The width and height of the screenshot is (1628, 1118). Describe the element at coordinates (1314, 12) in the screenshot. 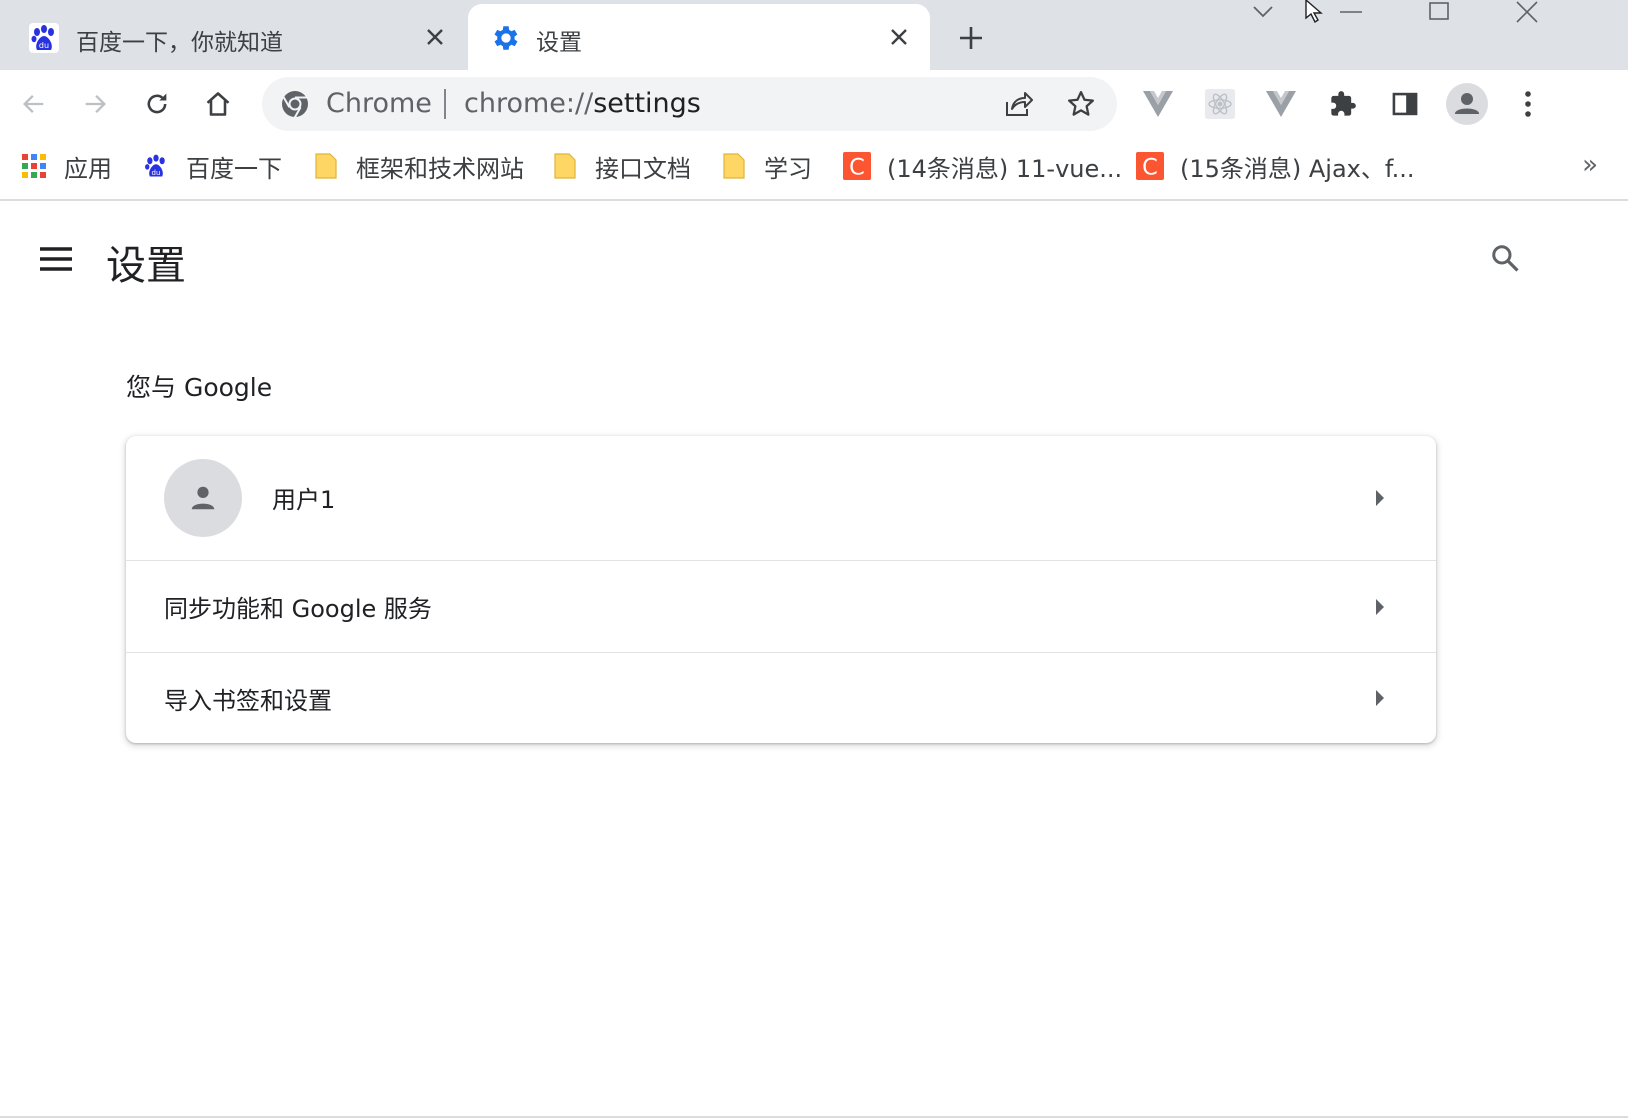

I see `mouse-pointer-icon` at that location.